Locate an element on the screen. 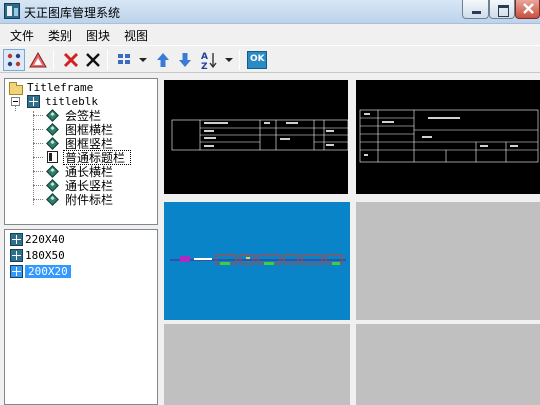 The width and height of the screenshot is (540, 405). triangle-tool-icon is located at coordinates (38, 59).